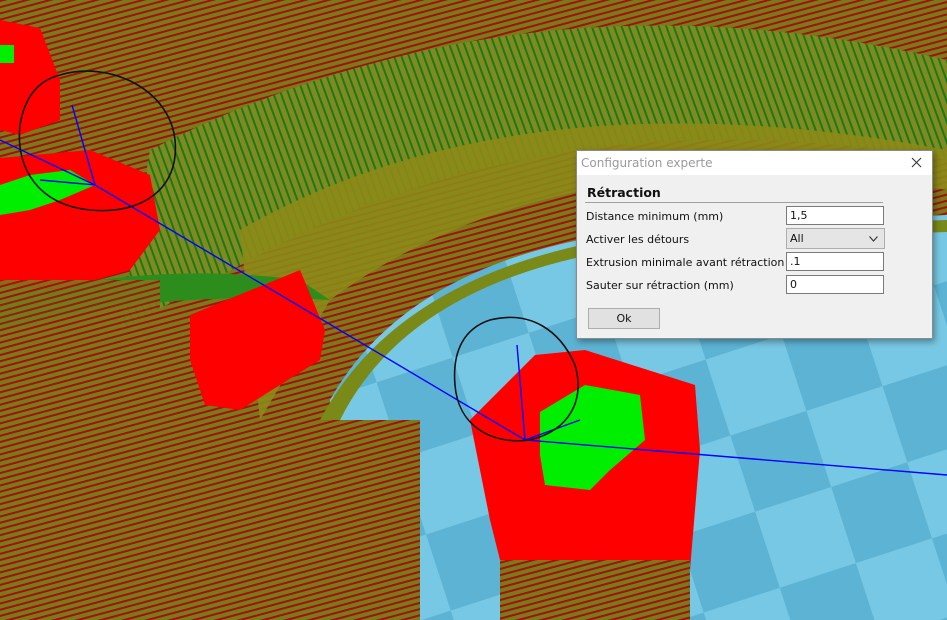  I want to click on section-divider, so click(734, 202).